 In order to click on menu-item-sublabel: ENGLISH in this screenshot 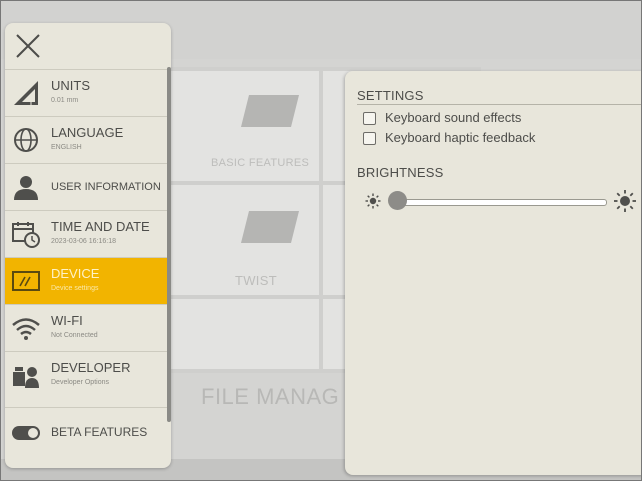, I will do `click(66, 147)`.